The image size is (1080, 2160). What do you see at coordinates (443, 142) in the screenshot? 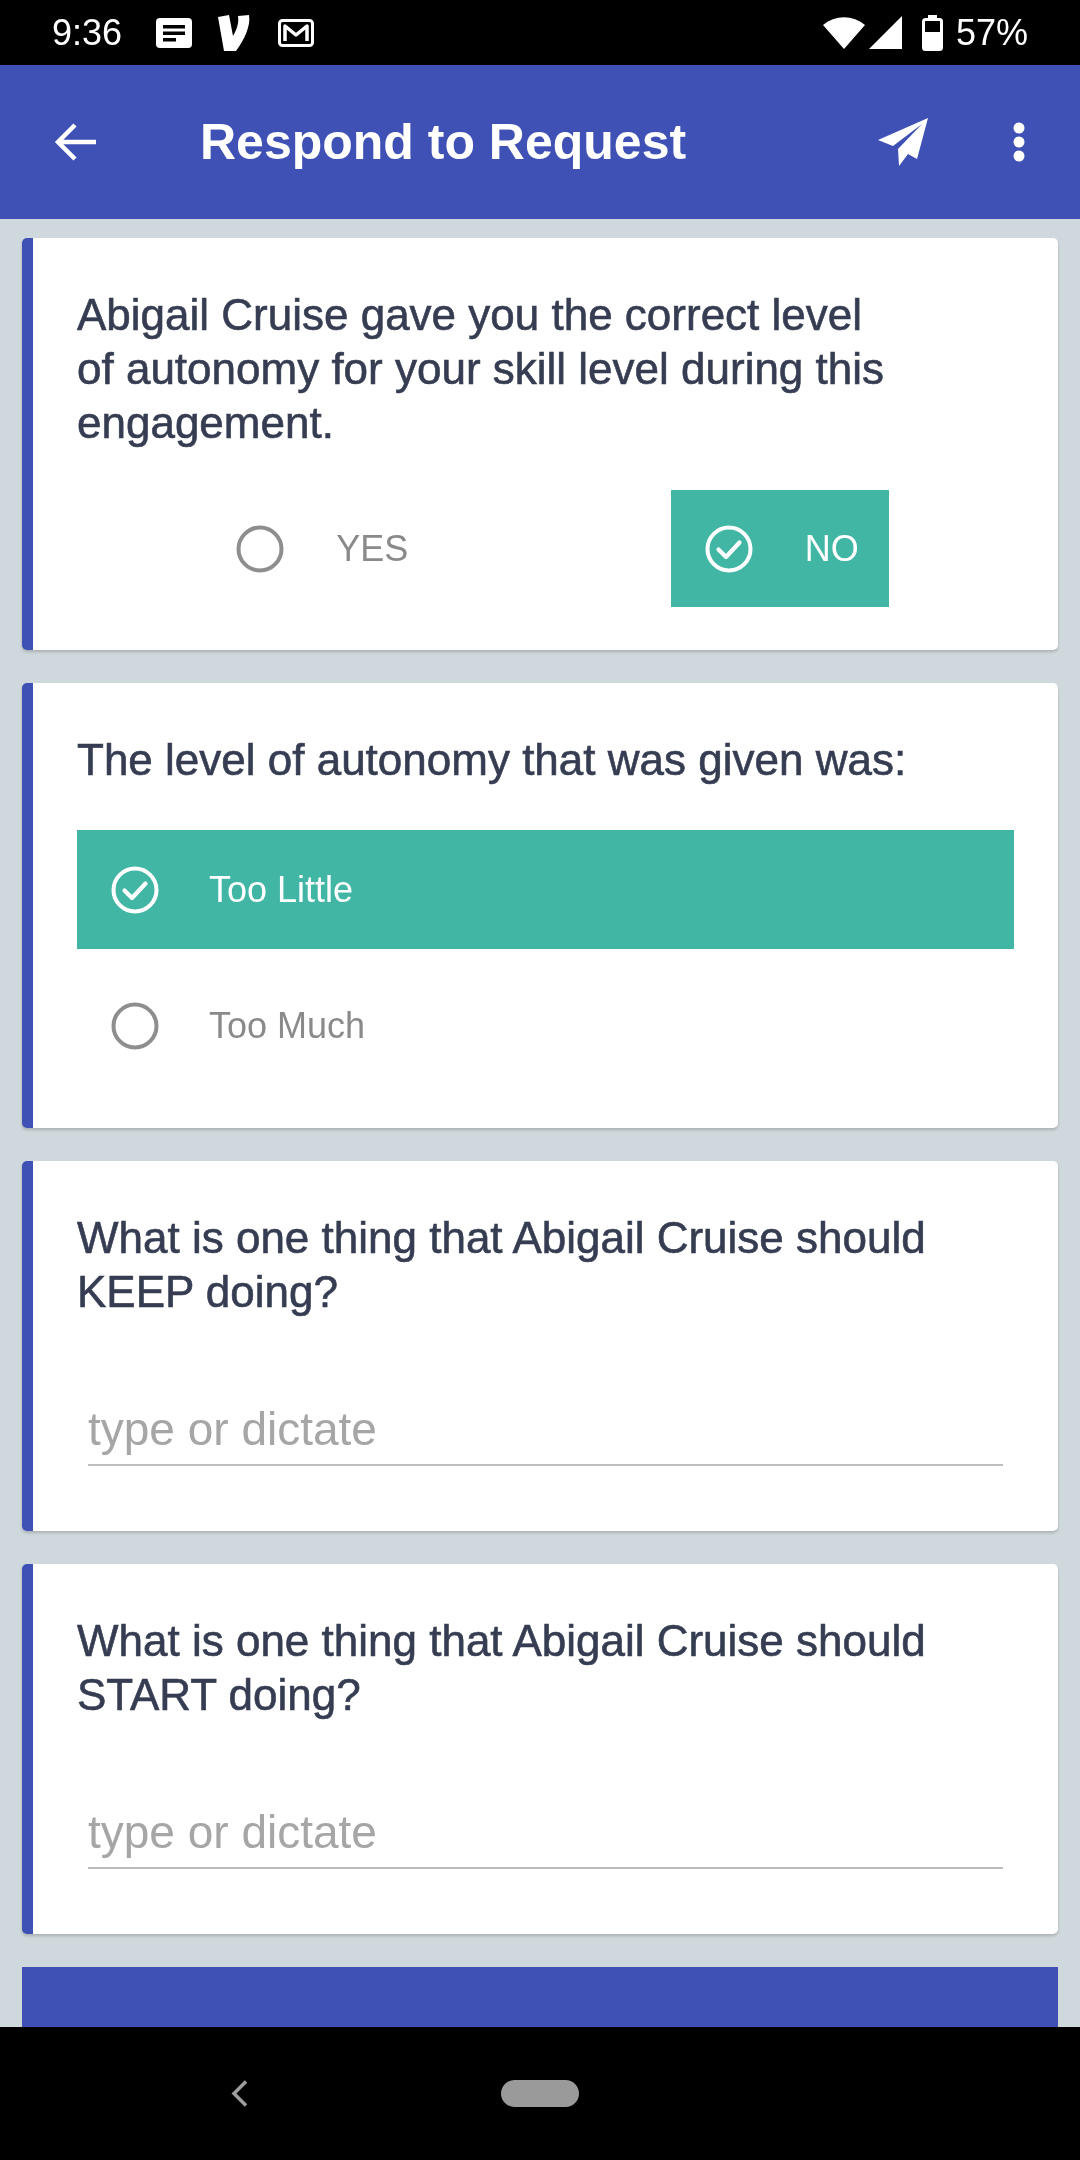
I see `screen-title: Respond to Request` at bounding box center [443, 142].